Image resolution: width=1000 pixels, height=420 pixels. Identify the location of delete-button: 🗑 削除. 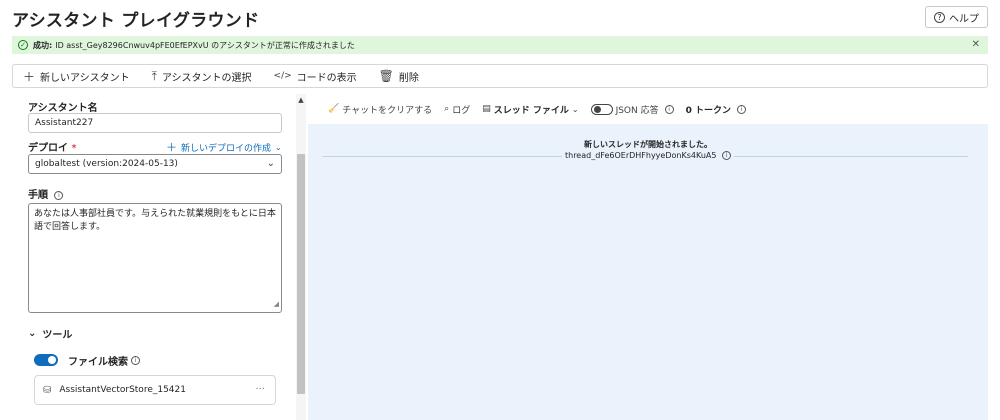
(399, 76).